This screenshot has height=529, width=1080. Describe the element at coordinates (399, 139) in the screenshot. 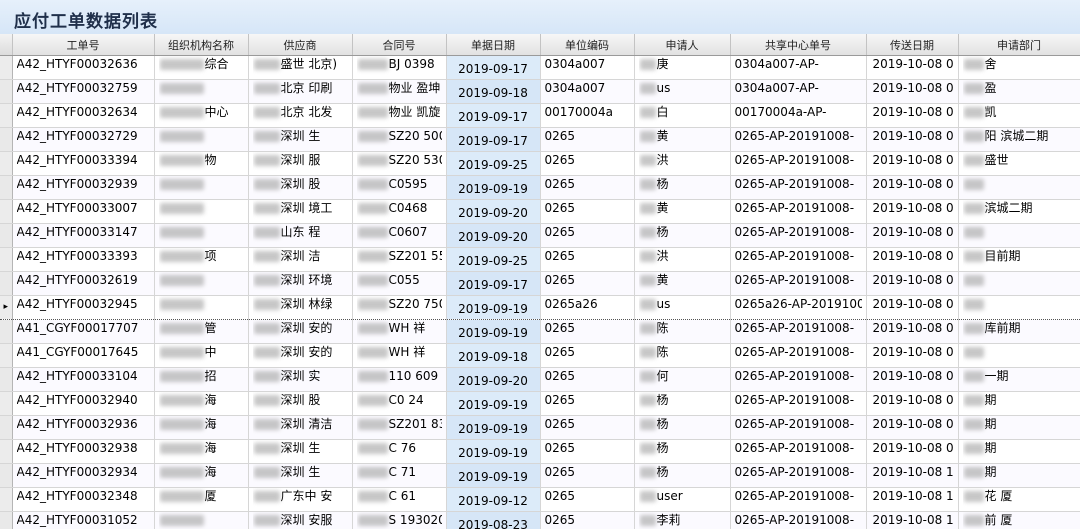

I see `cell-contract-no: SZ20 500` at that location.